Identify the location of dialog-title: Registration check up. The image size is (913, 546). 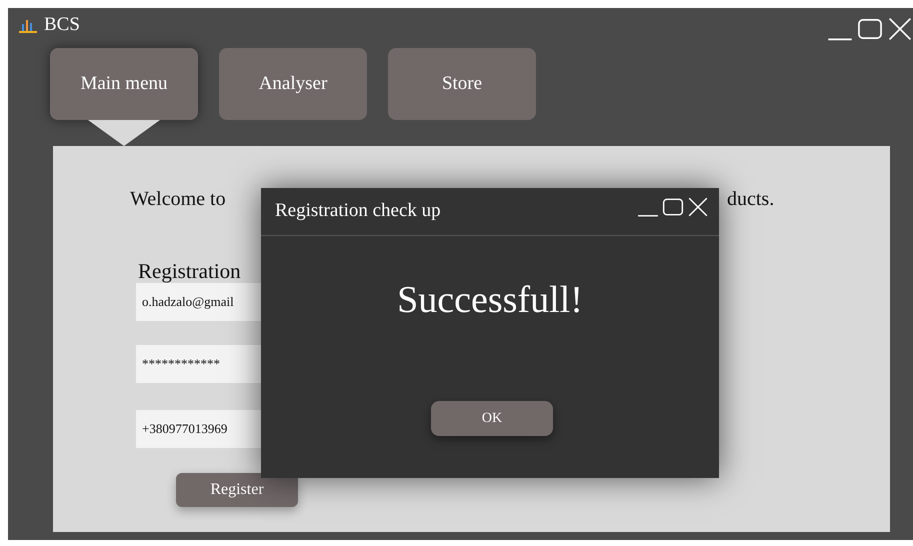
(358, 211).